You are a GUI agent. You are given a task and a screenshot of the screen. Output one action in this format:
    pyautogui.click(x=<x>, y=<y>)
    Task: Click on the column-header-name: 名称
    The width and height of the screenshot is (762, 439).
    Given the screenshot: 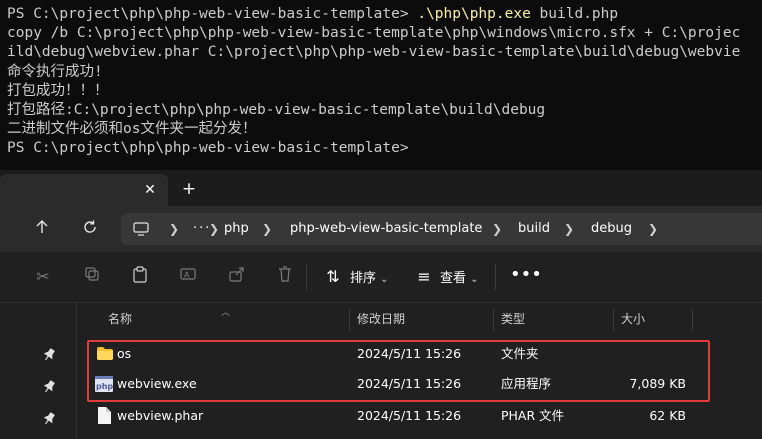 What is the action you would take?
    pyautogui.click(x=120, y=319)
    